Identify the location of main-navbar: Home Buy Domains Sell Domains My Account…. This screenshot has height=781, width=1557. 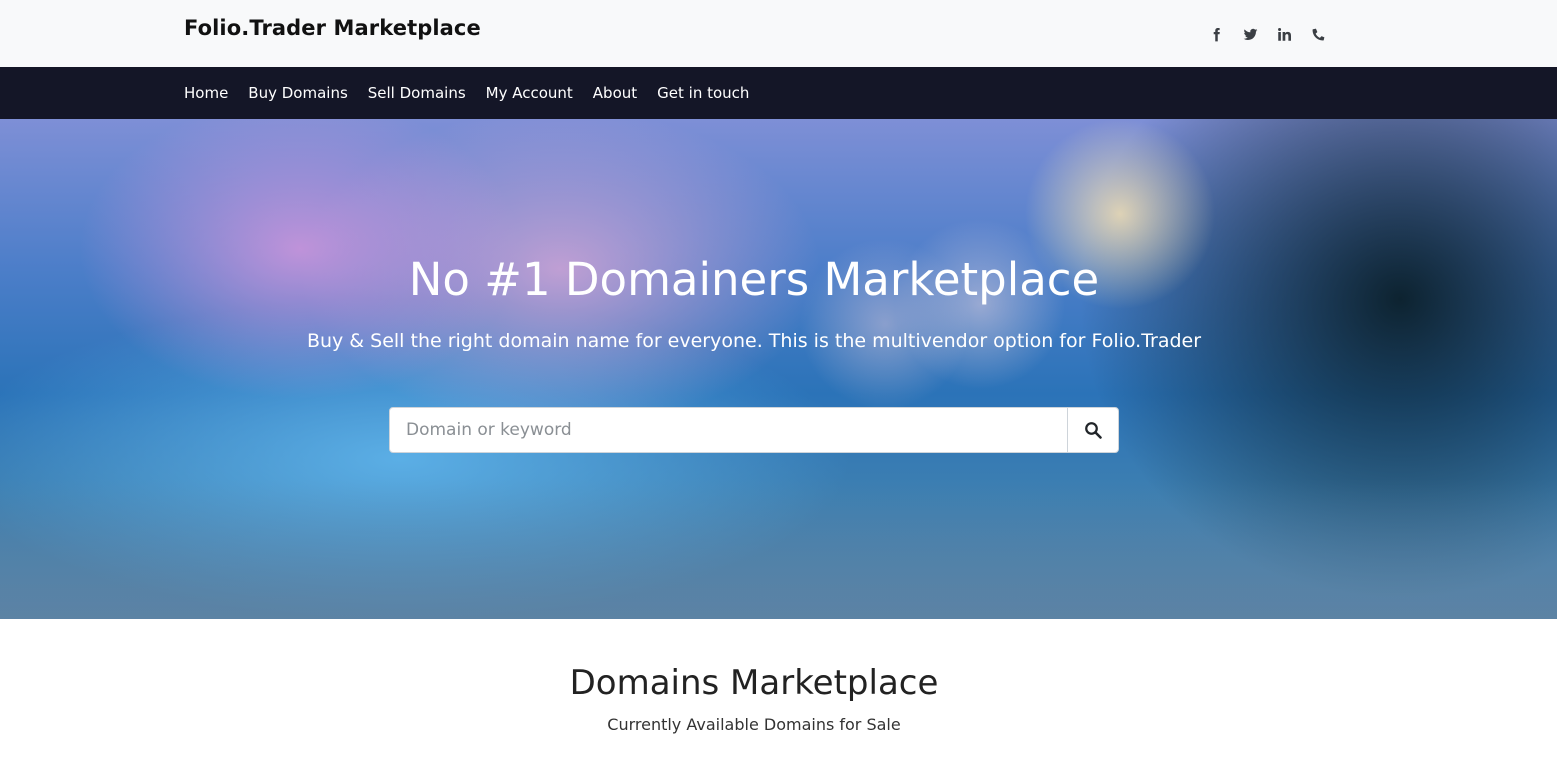
(778, 93).